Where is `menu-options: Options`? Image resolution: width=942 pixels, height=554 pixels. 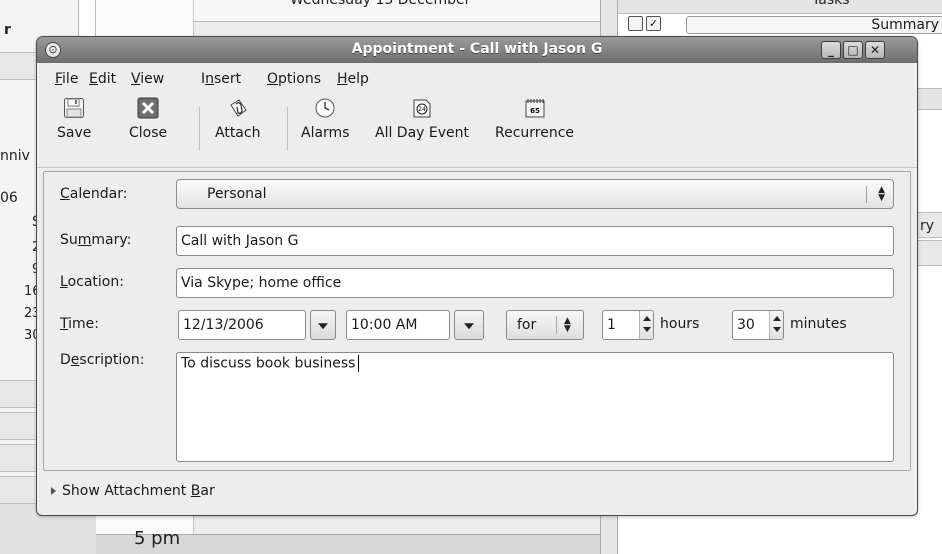
menu-options: Options is located at coordinates (294, 79).